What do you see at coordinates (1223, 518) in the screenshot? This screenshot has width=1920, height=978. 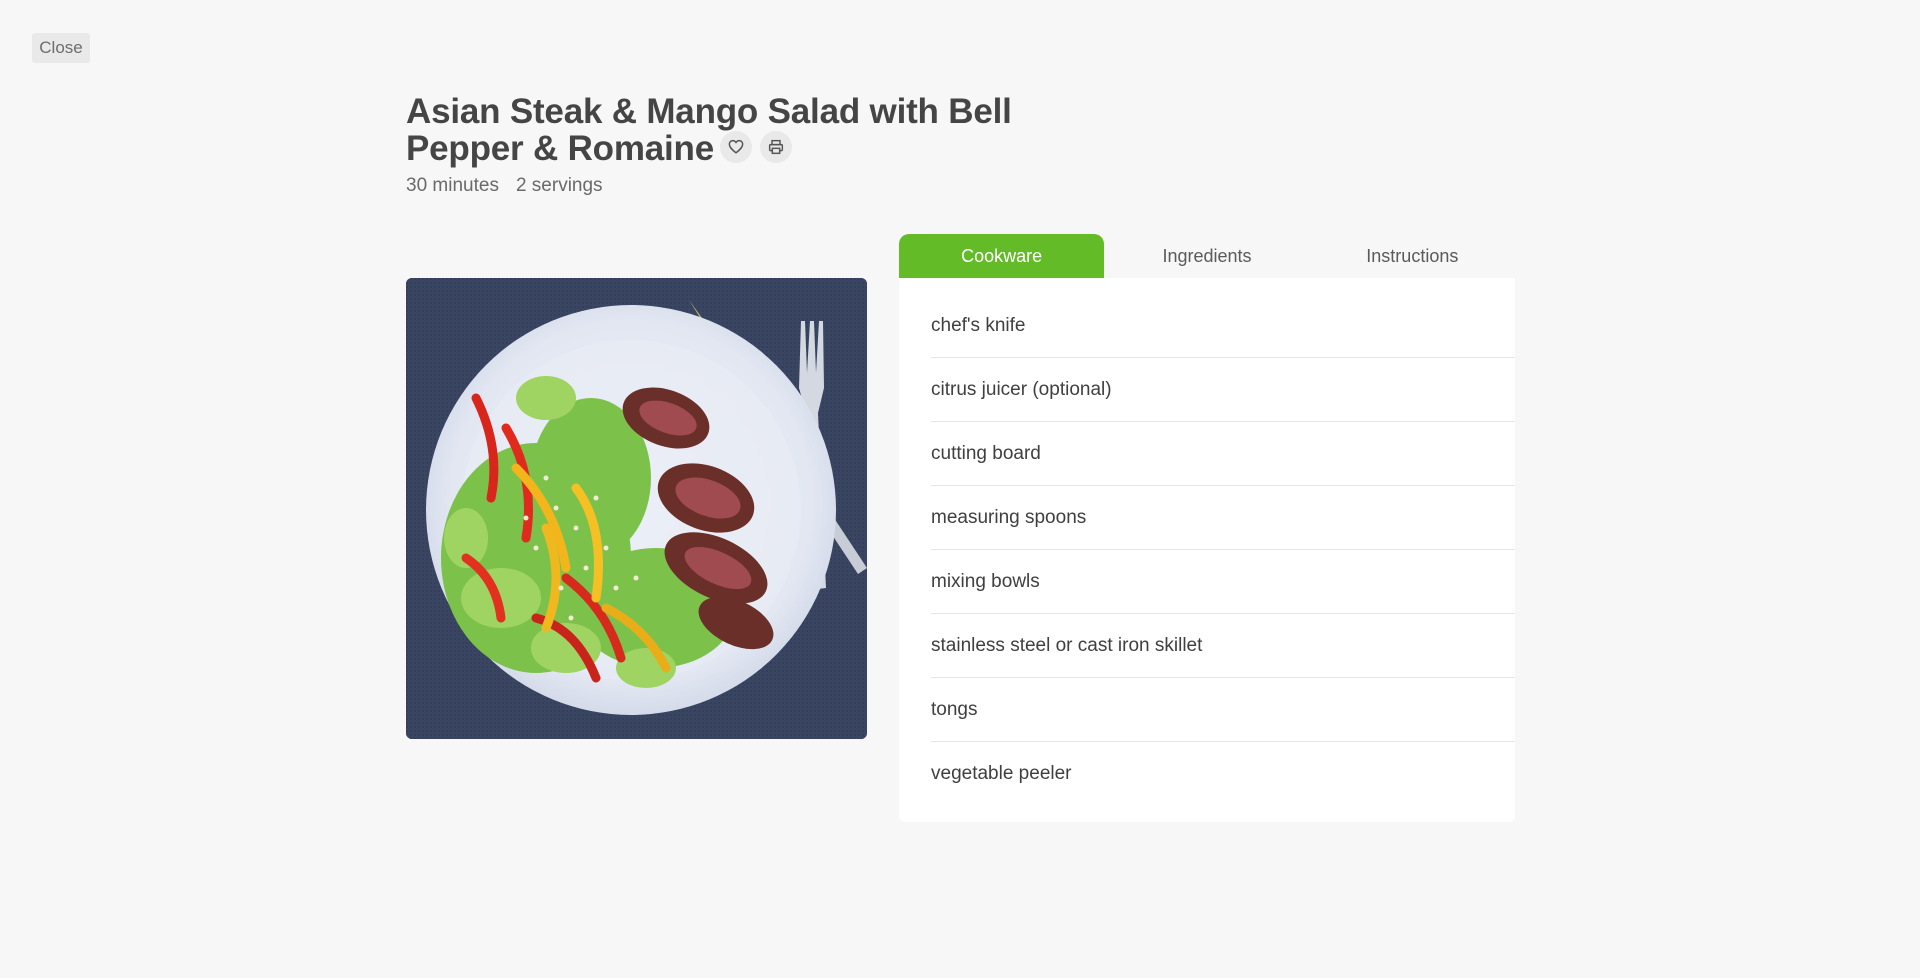 I see `list-item: measuring spoons` at bounding box center [1223, 518].